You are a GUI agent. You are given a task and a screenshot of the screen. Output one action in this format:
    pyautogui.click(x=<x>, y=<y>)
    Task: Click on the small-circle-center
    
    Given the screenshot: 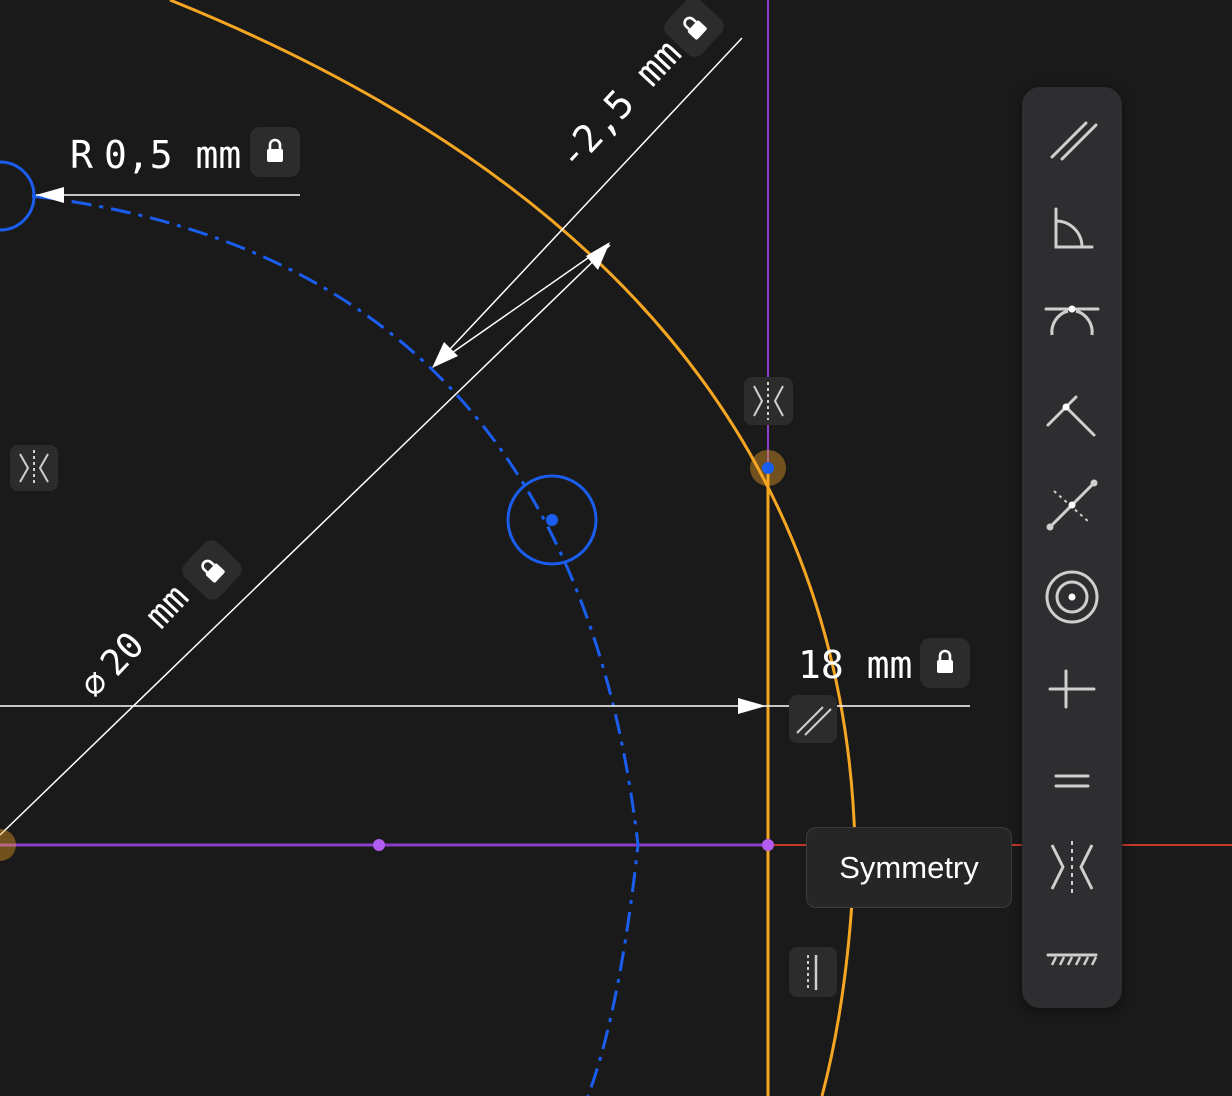 What is the action you would take?
    pyautogui.click(x=552, y=520)
    